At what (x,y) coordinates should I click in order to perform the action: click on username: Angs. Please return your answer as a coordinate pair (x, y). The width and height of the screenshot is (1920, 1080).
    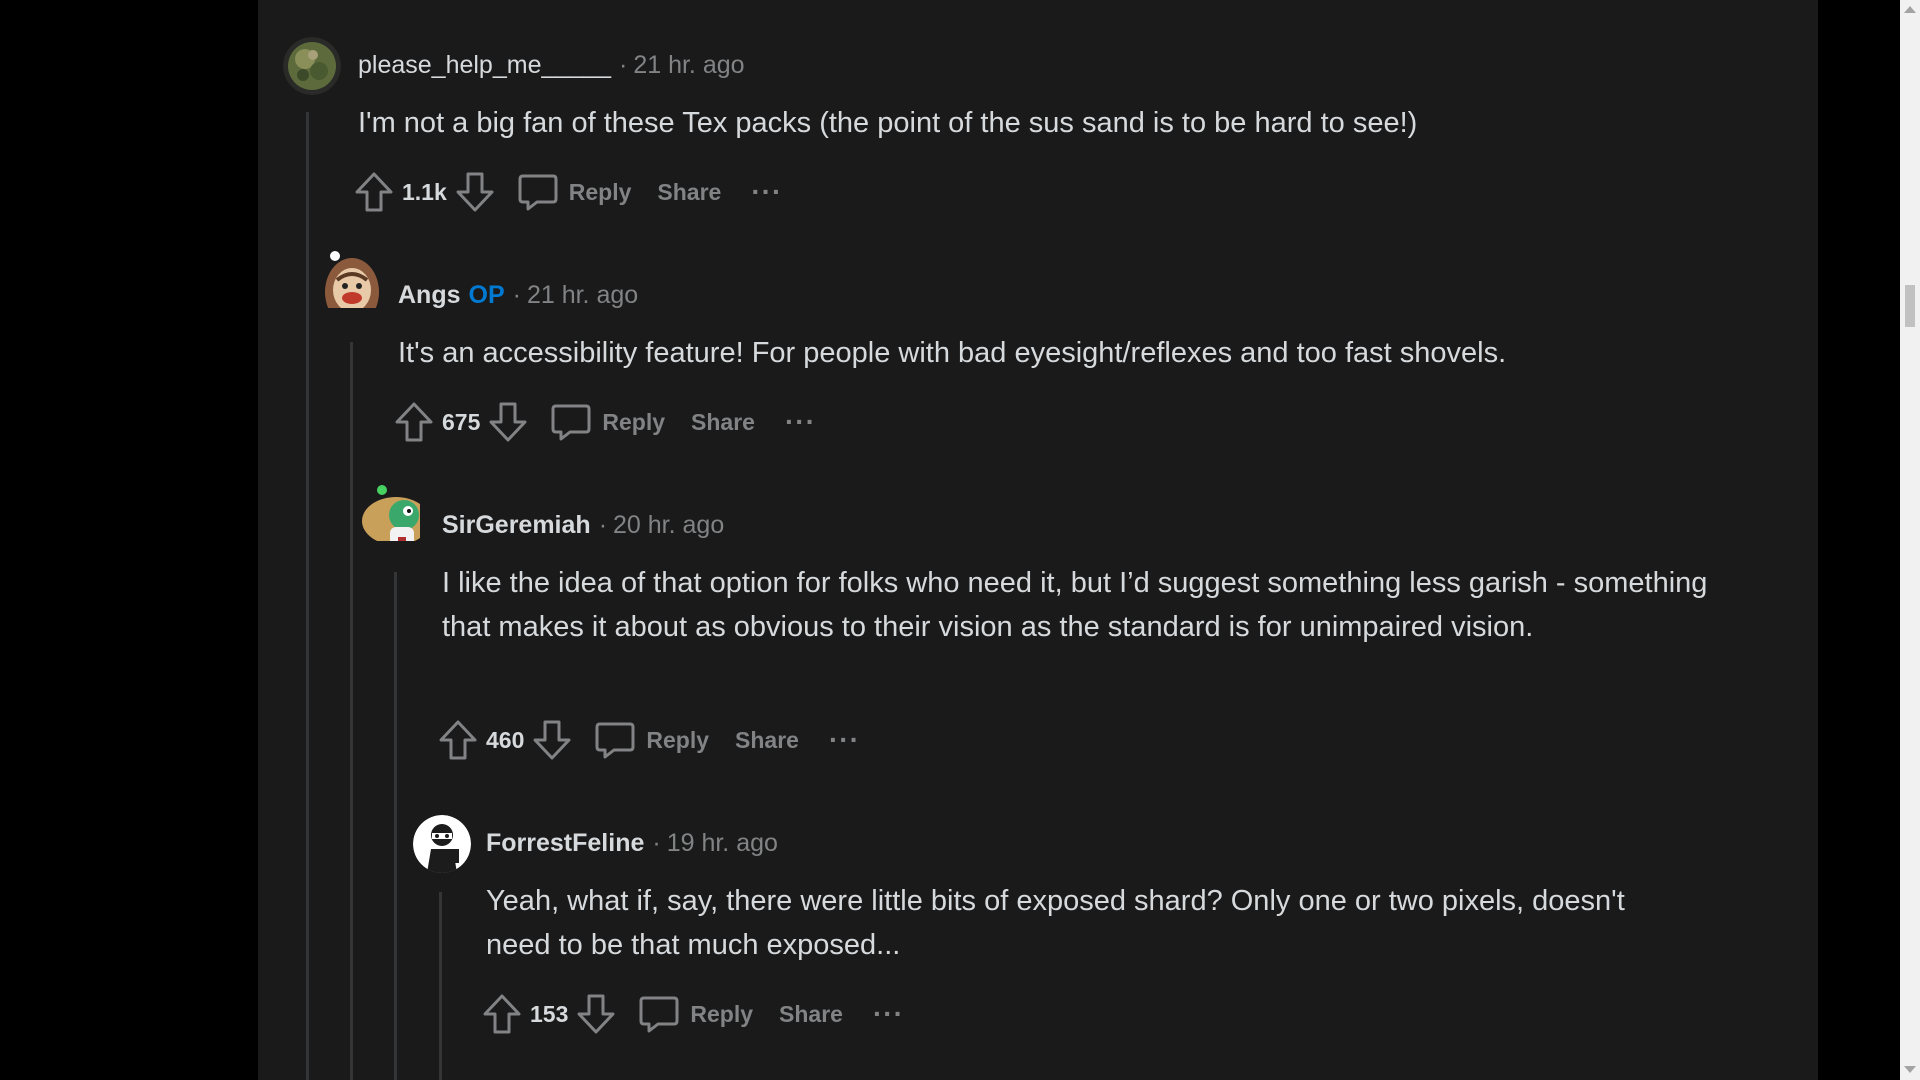
    Looking at the image, I should click on (429, 295).